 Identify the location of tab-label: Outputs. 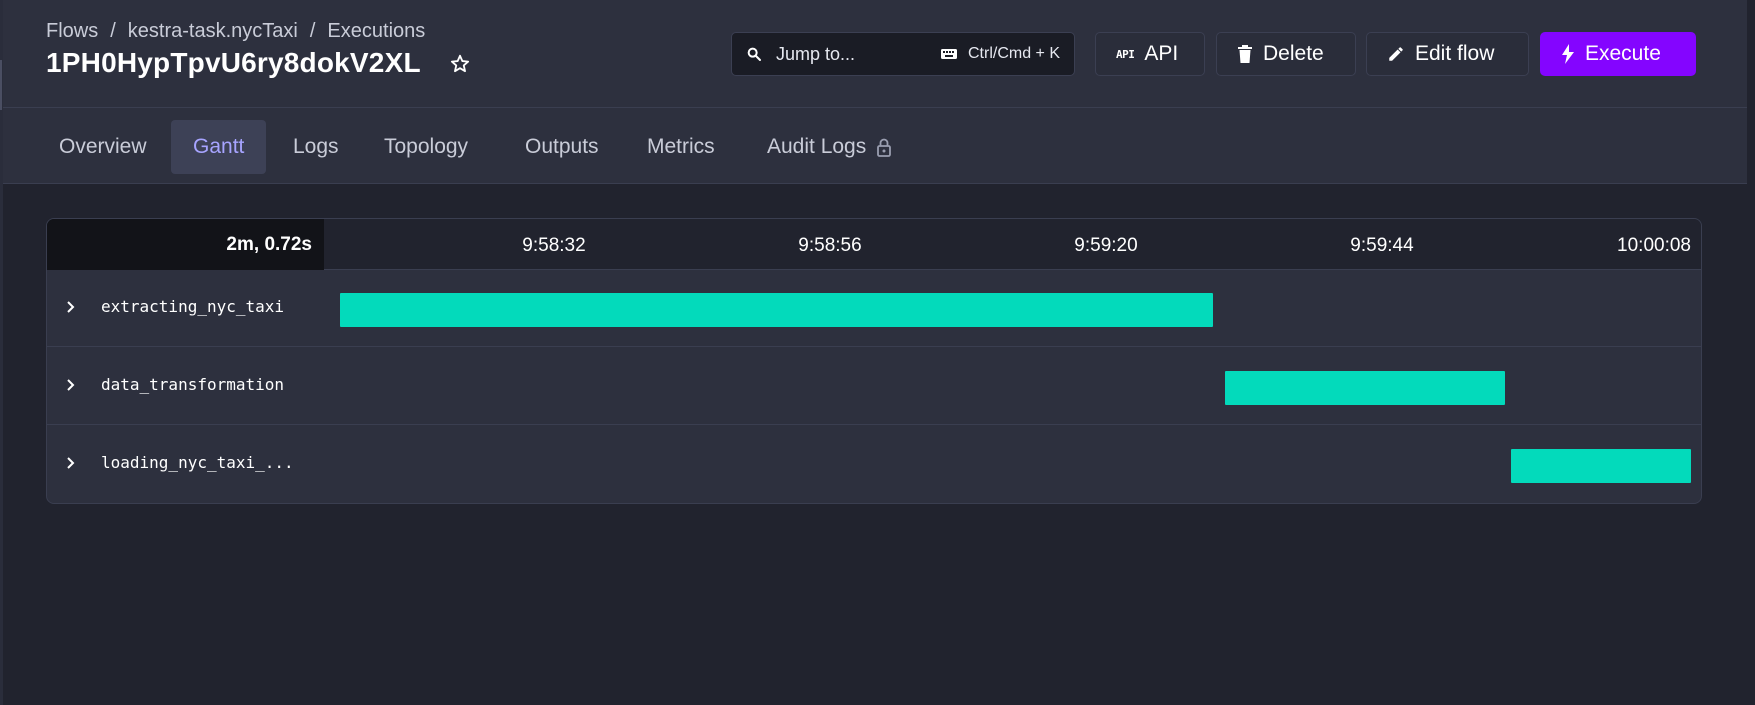
(562, 146).